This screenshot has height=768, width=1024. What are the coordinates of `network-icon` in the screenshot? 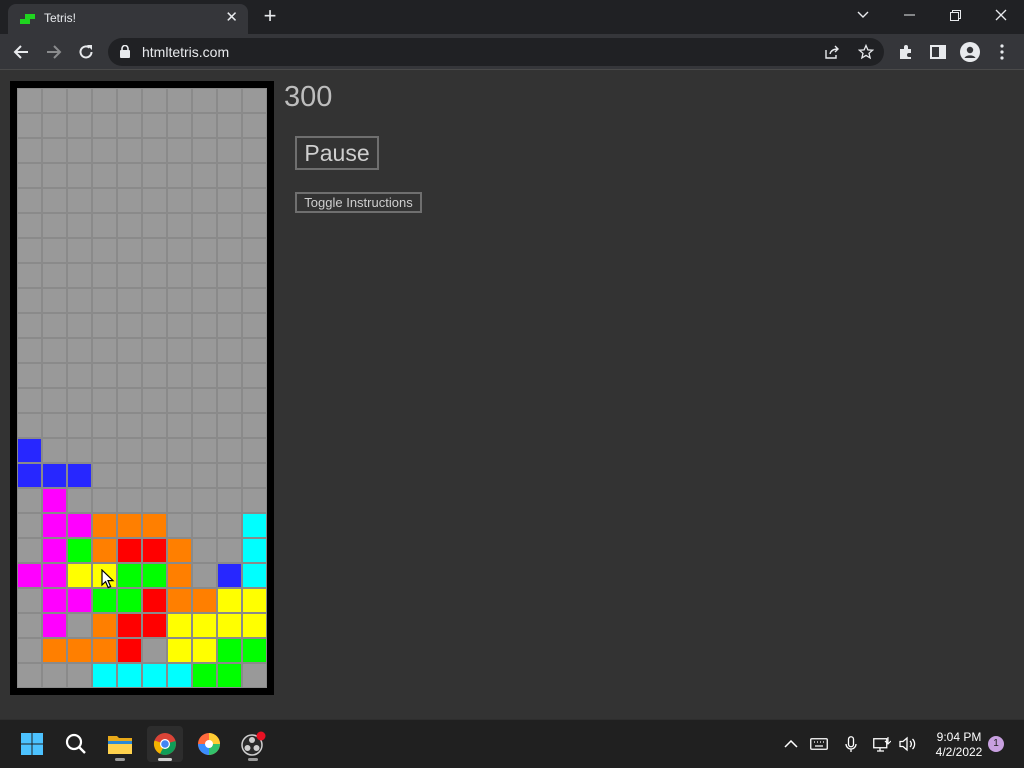 It's located at (882, 744).